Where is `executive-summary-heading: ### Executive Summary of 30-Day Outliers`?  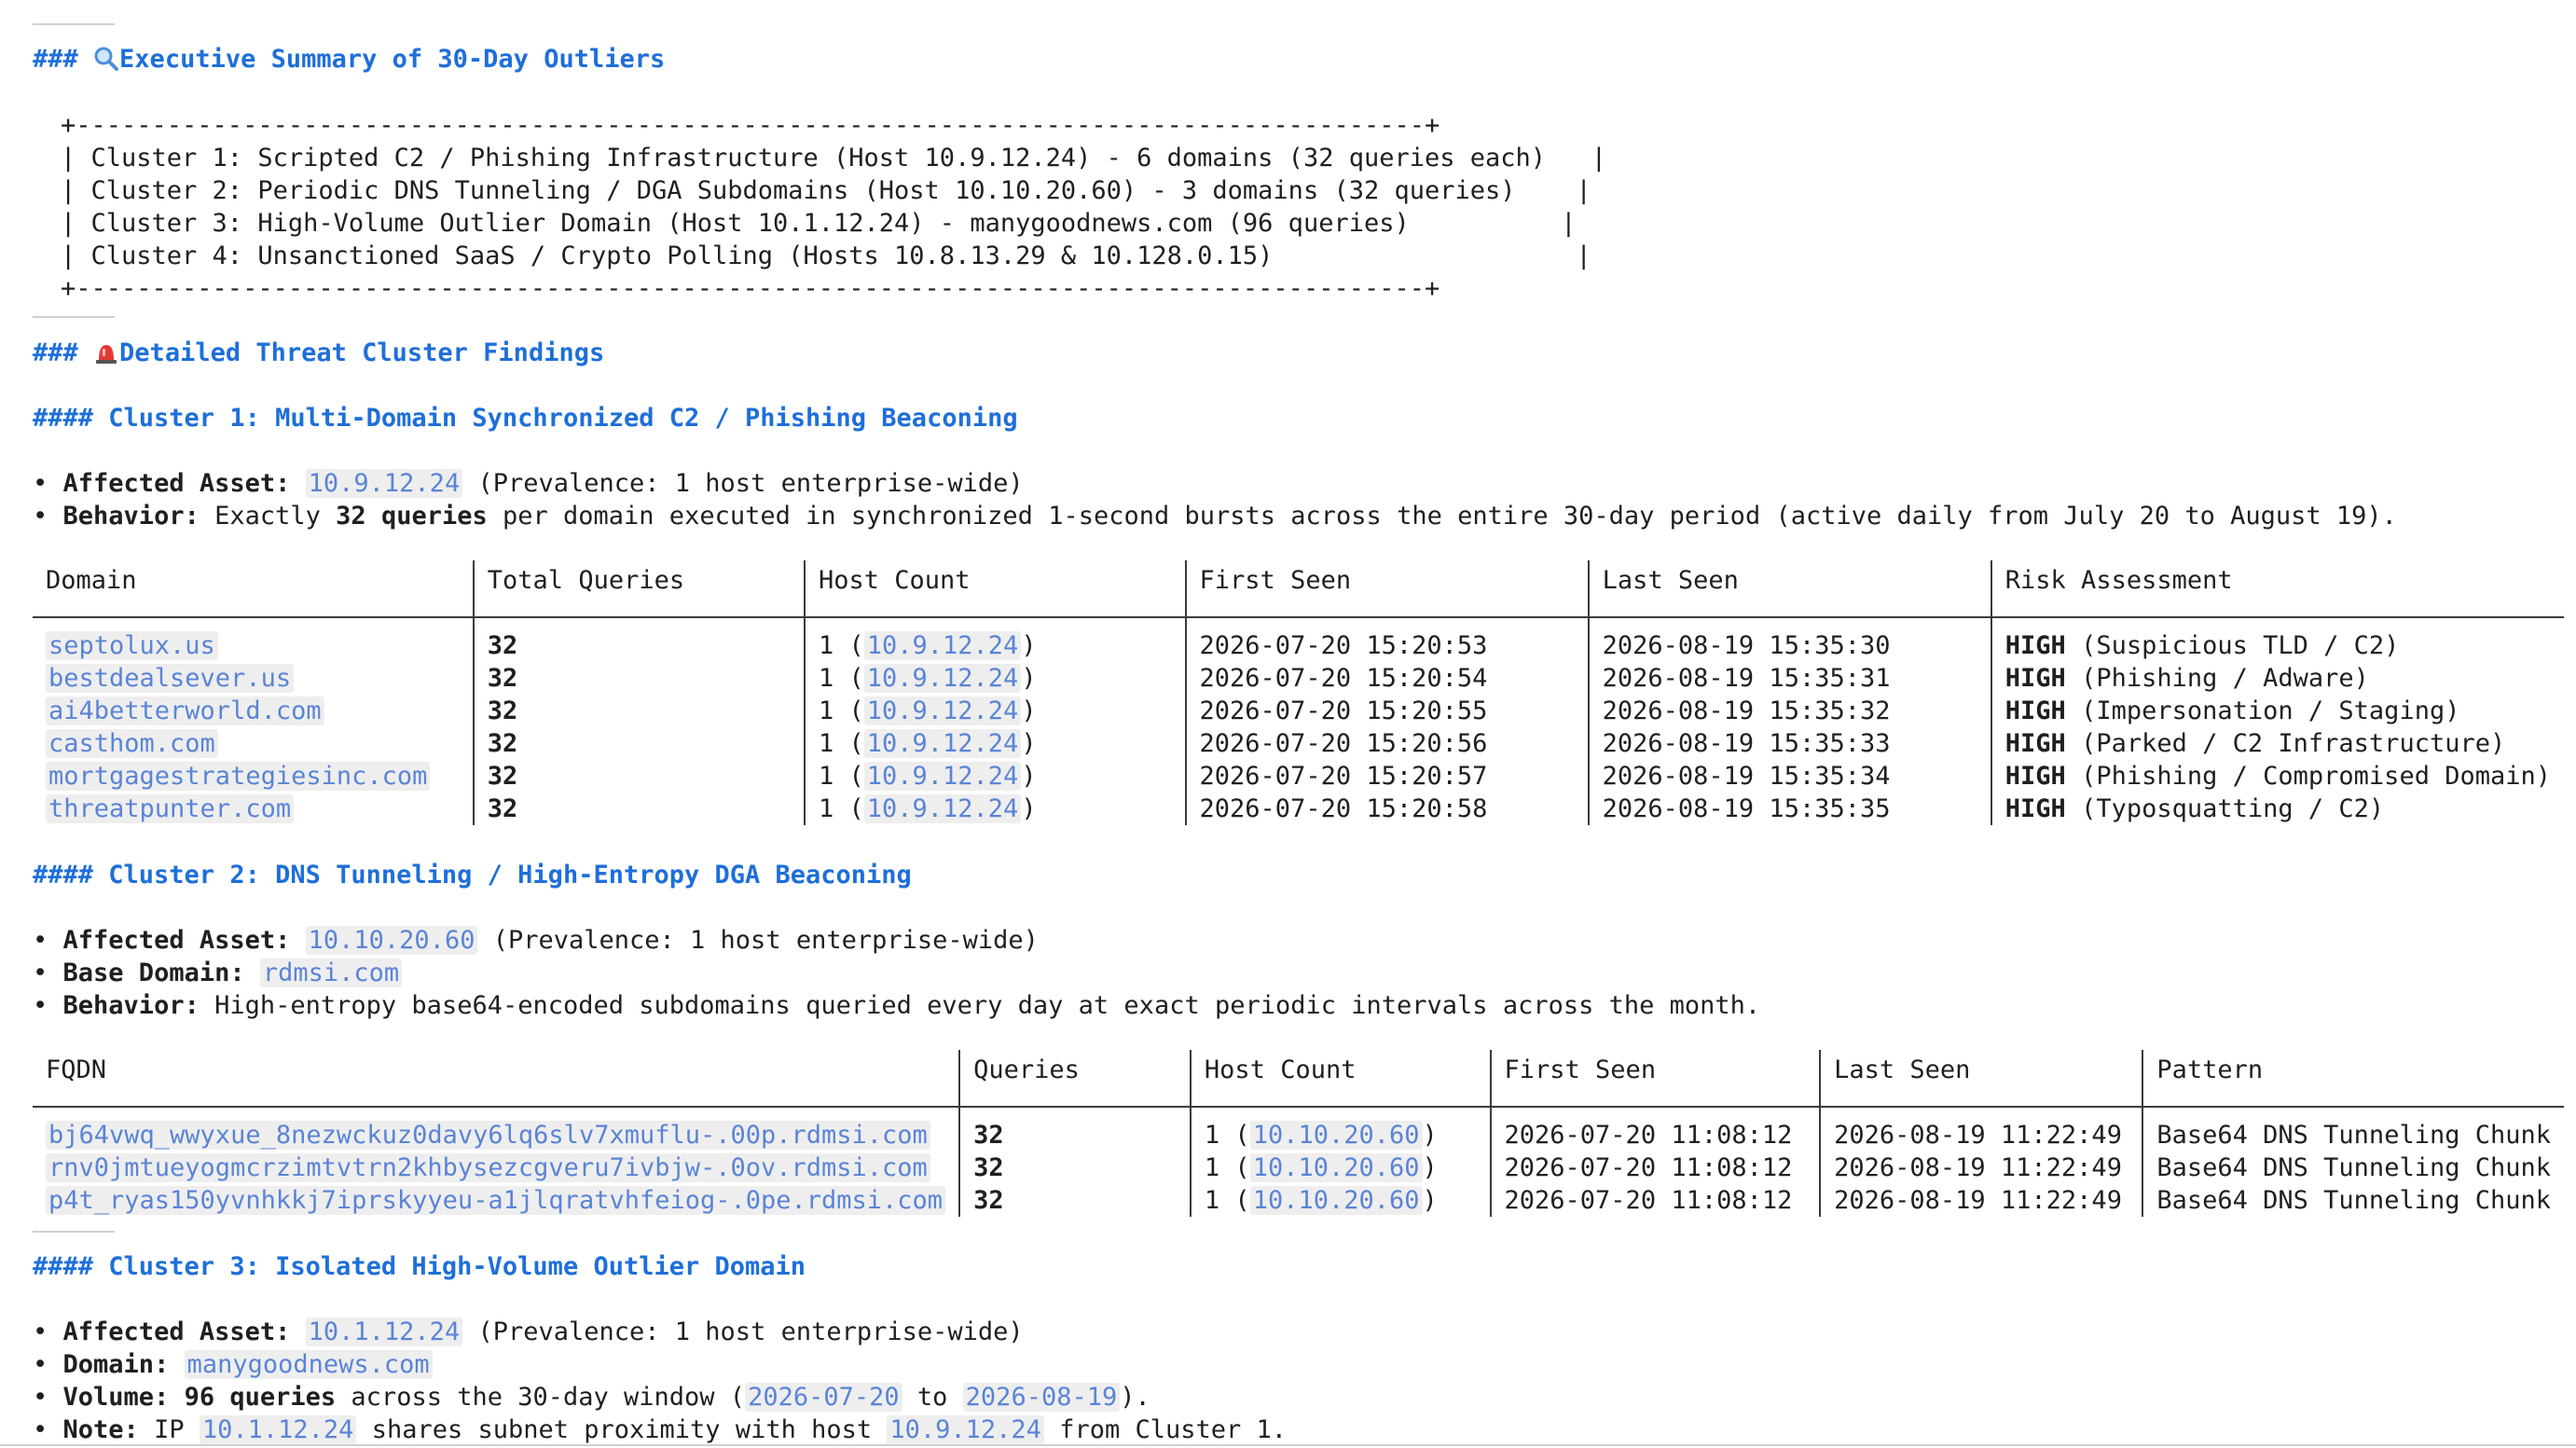 executive-summary-heading: ### Executive Summary of 30-Day Outliers is located at coordinates (349, 60).